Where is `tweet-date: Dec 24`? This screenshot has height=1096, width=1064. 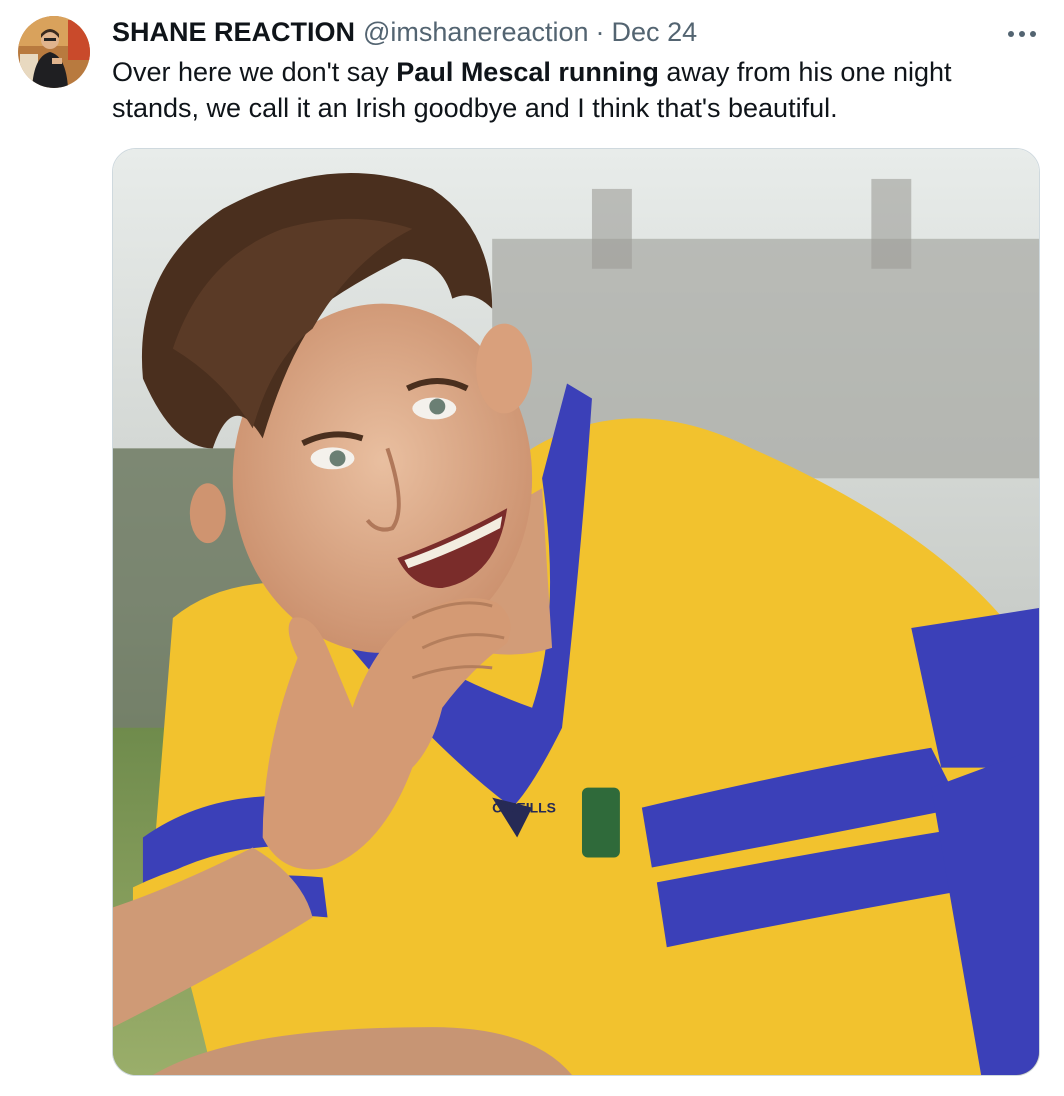
tweet-date: Dec 24 is located at coordinates (655, 32).